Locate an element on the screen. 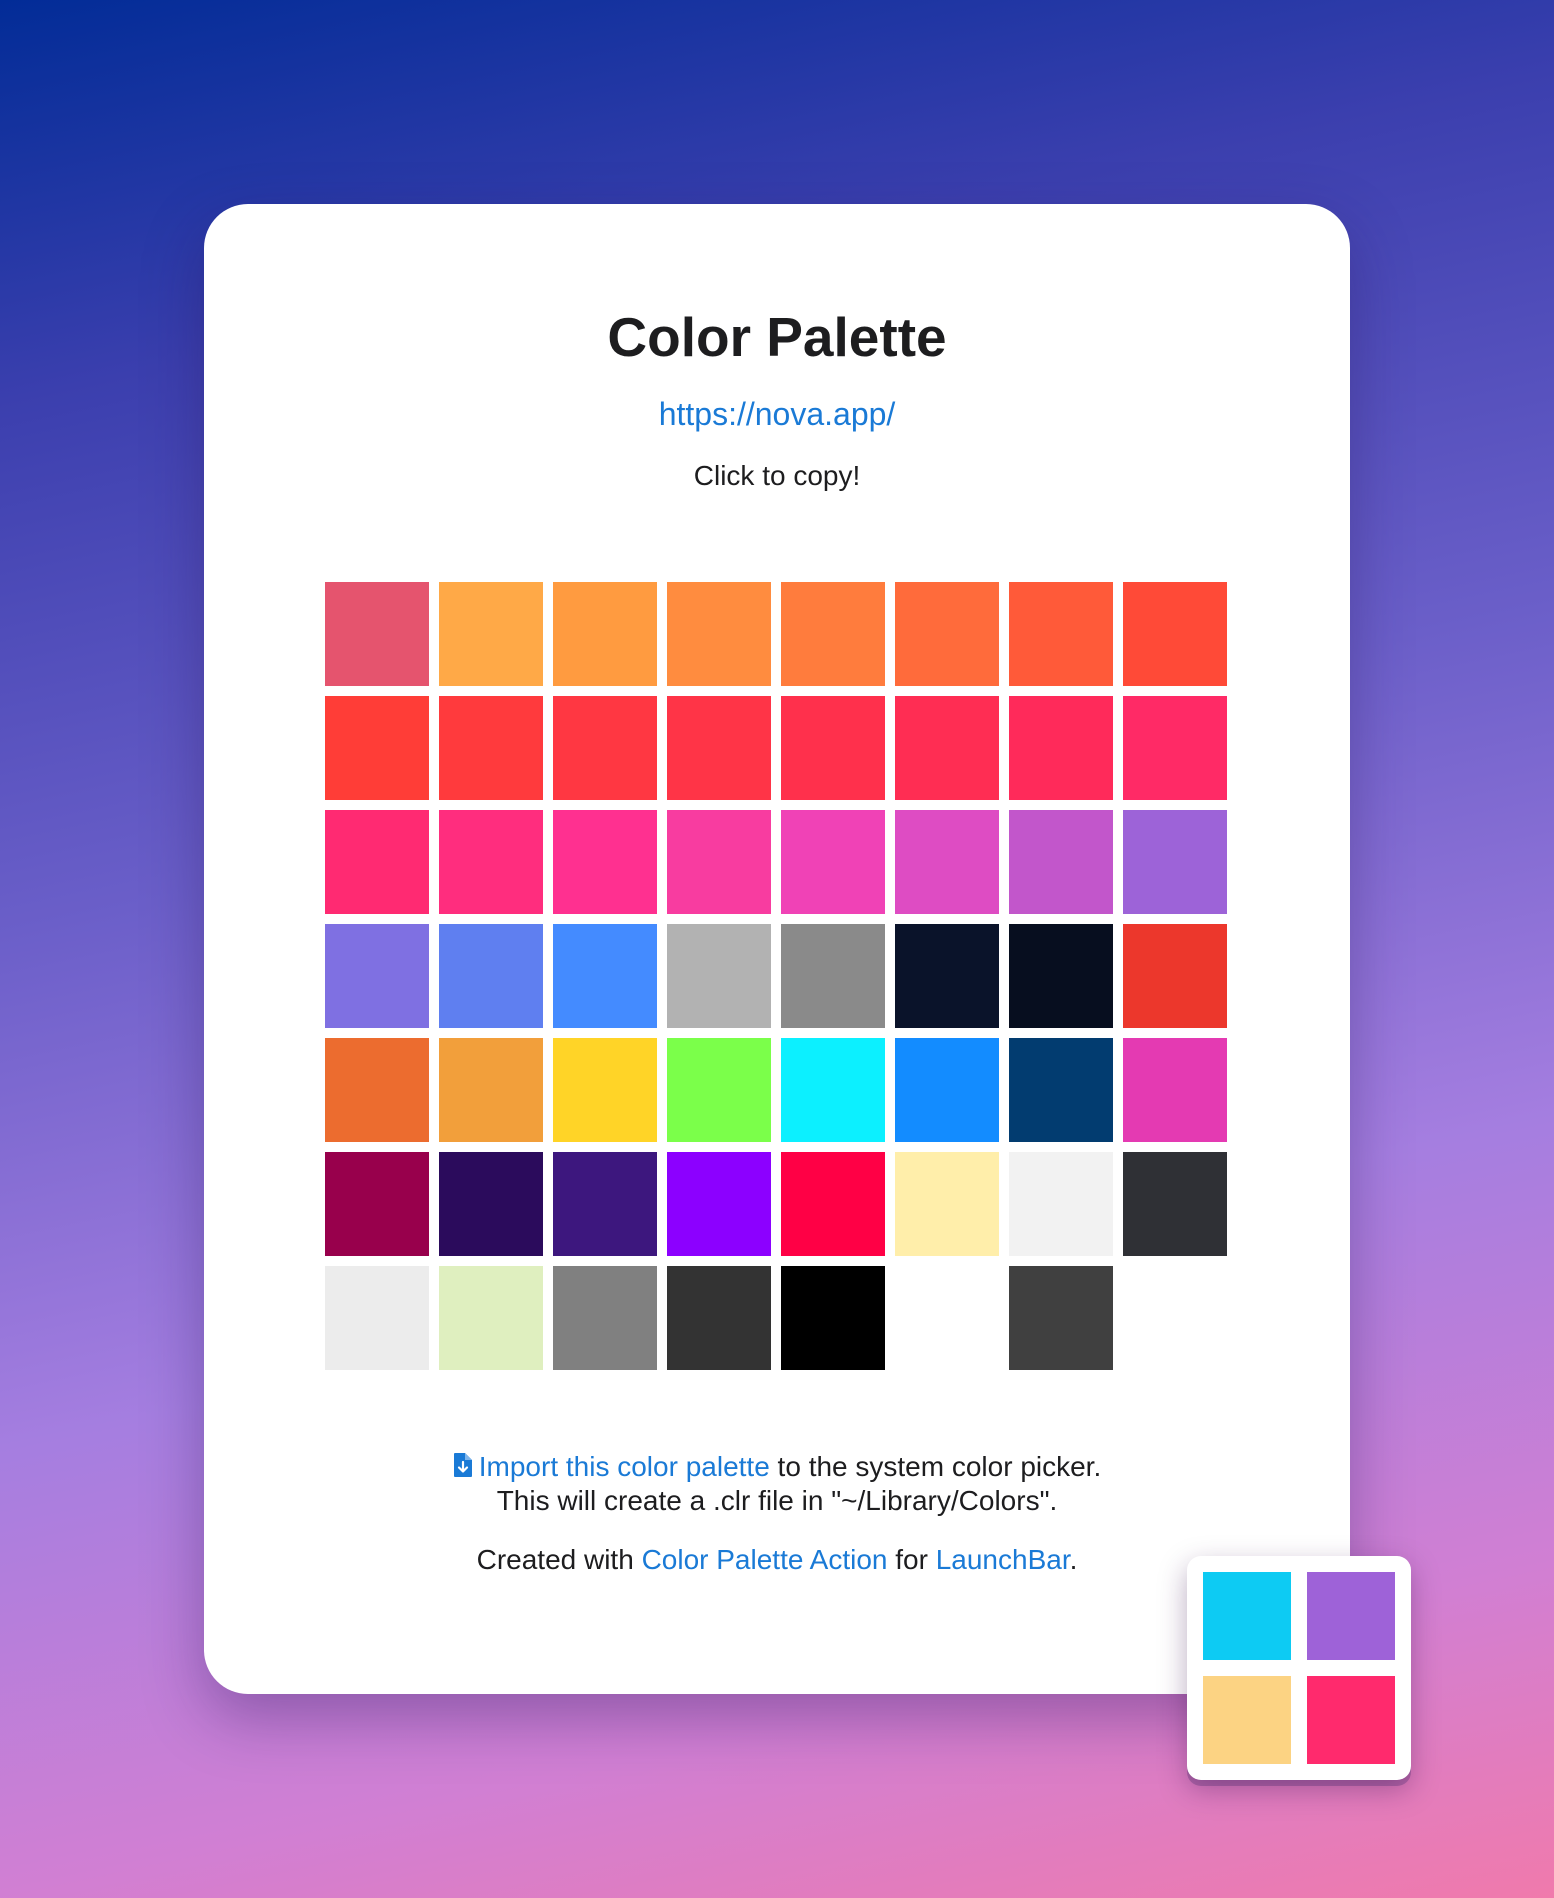 The height and width of the screenshot is (1898, 1554). import-description: to the system color picker. is located at coordinates (935, 1466).